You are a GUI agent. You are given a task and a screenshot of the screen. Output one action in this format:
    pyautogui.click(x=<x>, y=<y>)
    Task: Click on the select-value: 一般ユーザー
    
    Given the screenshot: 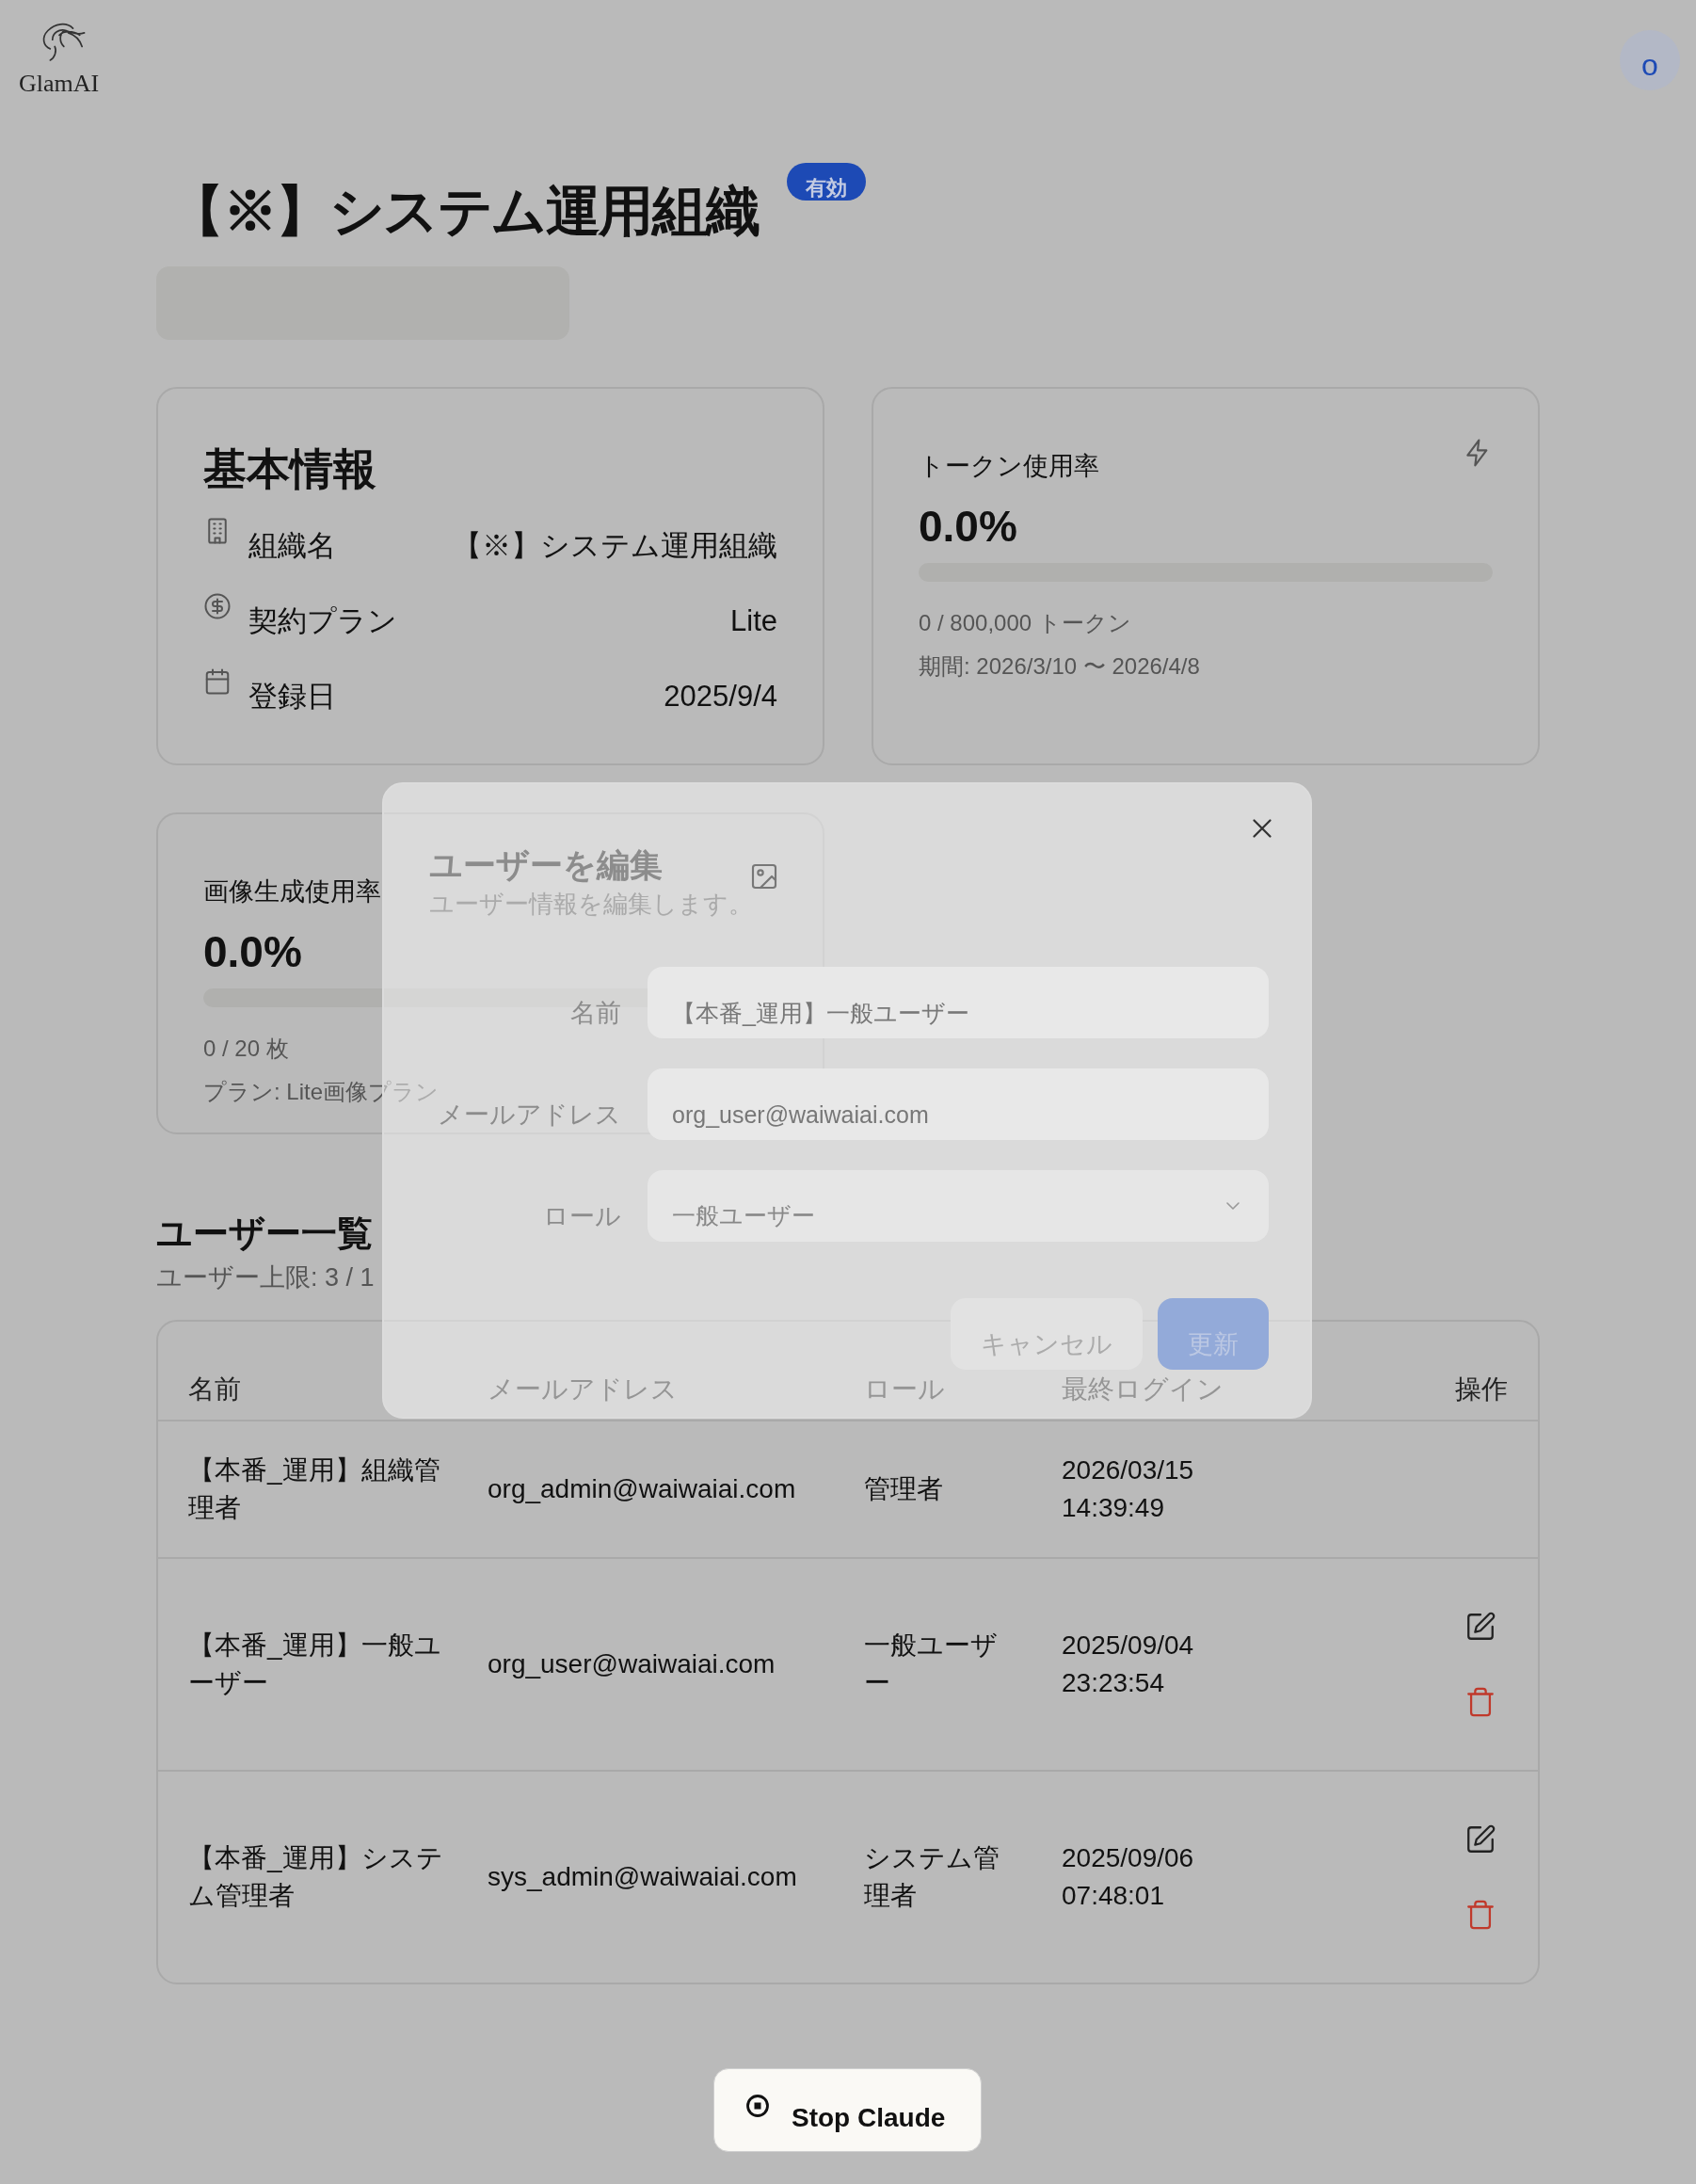 What is the action you would take?
    pyautogui.click(x=744, y=1216)
    